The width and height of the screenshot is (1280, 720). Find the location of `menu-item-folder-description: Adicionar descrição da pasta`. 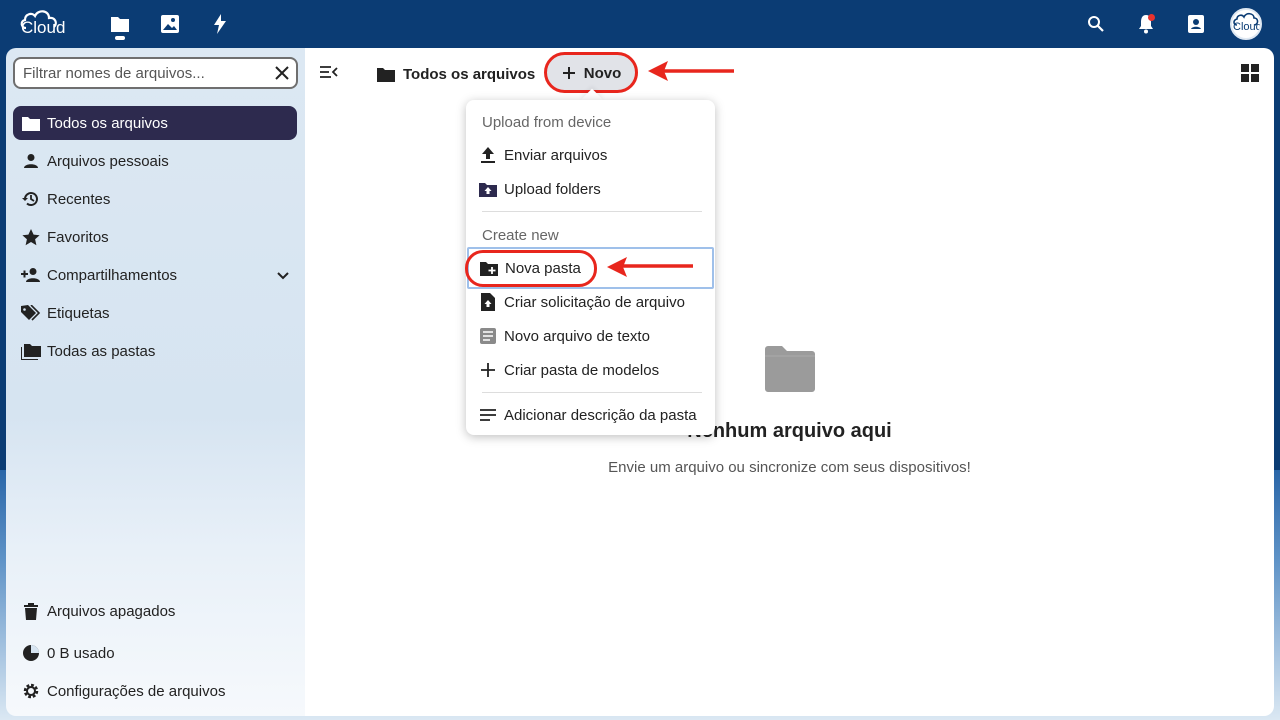

menu-item-folder-description: Adicionar descrição da pasta is located at coordinates (590, 415).